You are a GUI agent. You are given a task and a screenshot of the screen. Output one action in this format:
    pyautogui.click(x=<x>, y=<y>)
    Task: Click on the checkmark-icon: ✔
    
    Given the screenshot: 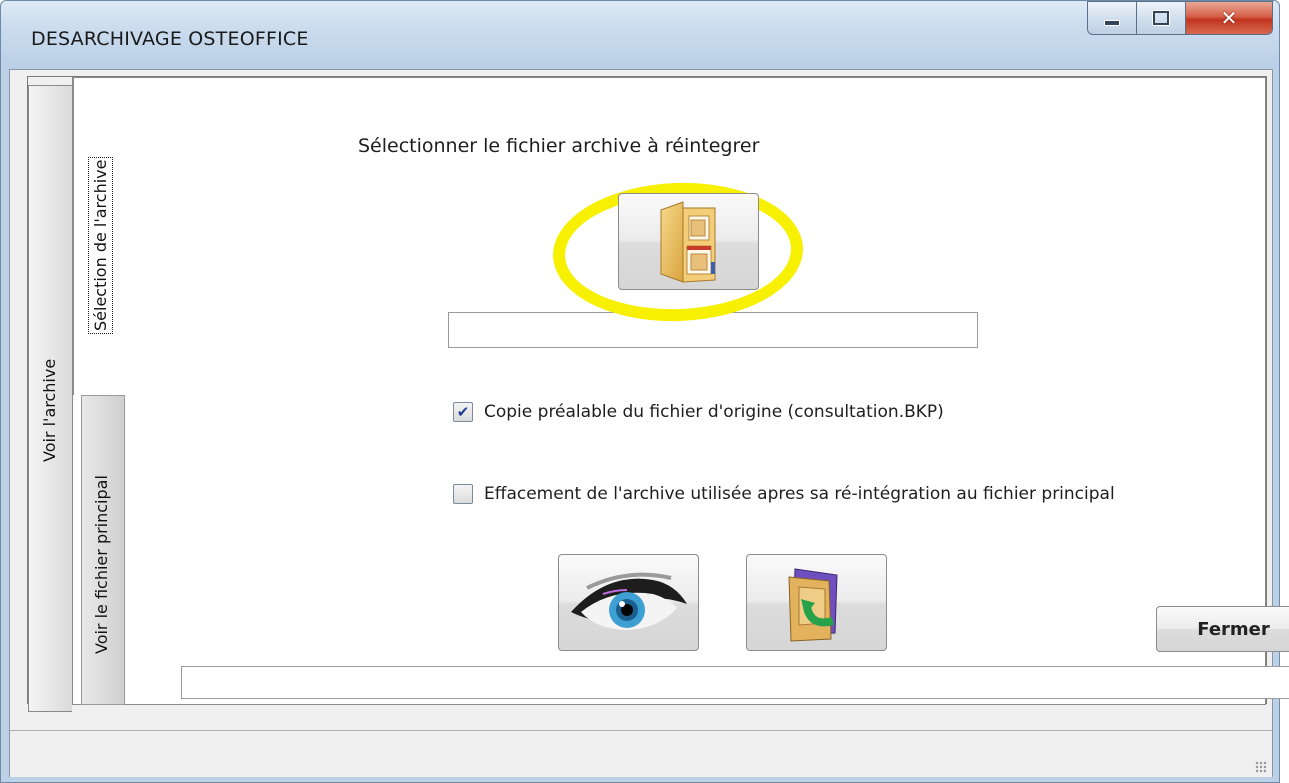 What is the action you would take?
    pyautogui.click(x=463, y=411)
    